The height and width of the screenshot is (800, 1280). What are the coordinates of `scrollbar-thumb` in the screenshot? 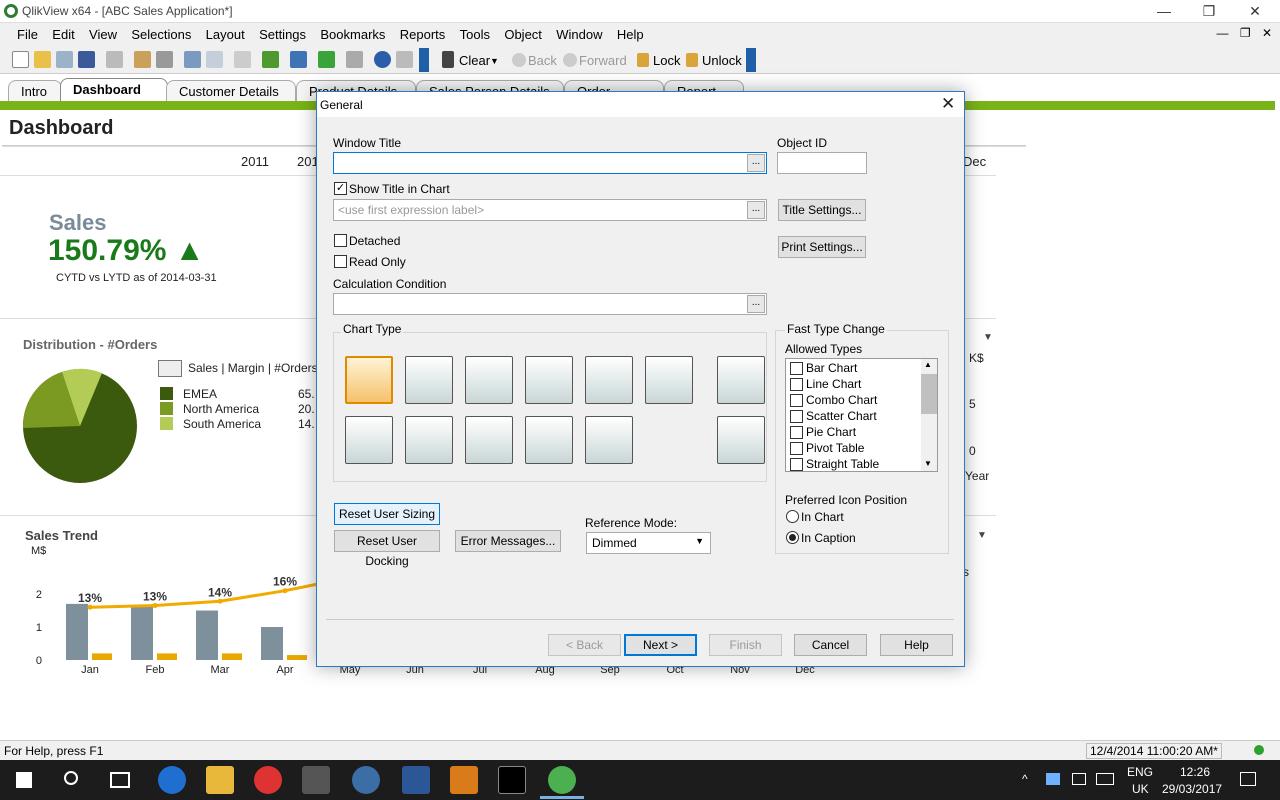 It's located at (929, 394).